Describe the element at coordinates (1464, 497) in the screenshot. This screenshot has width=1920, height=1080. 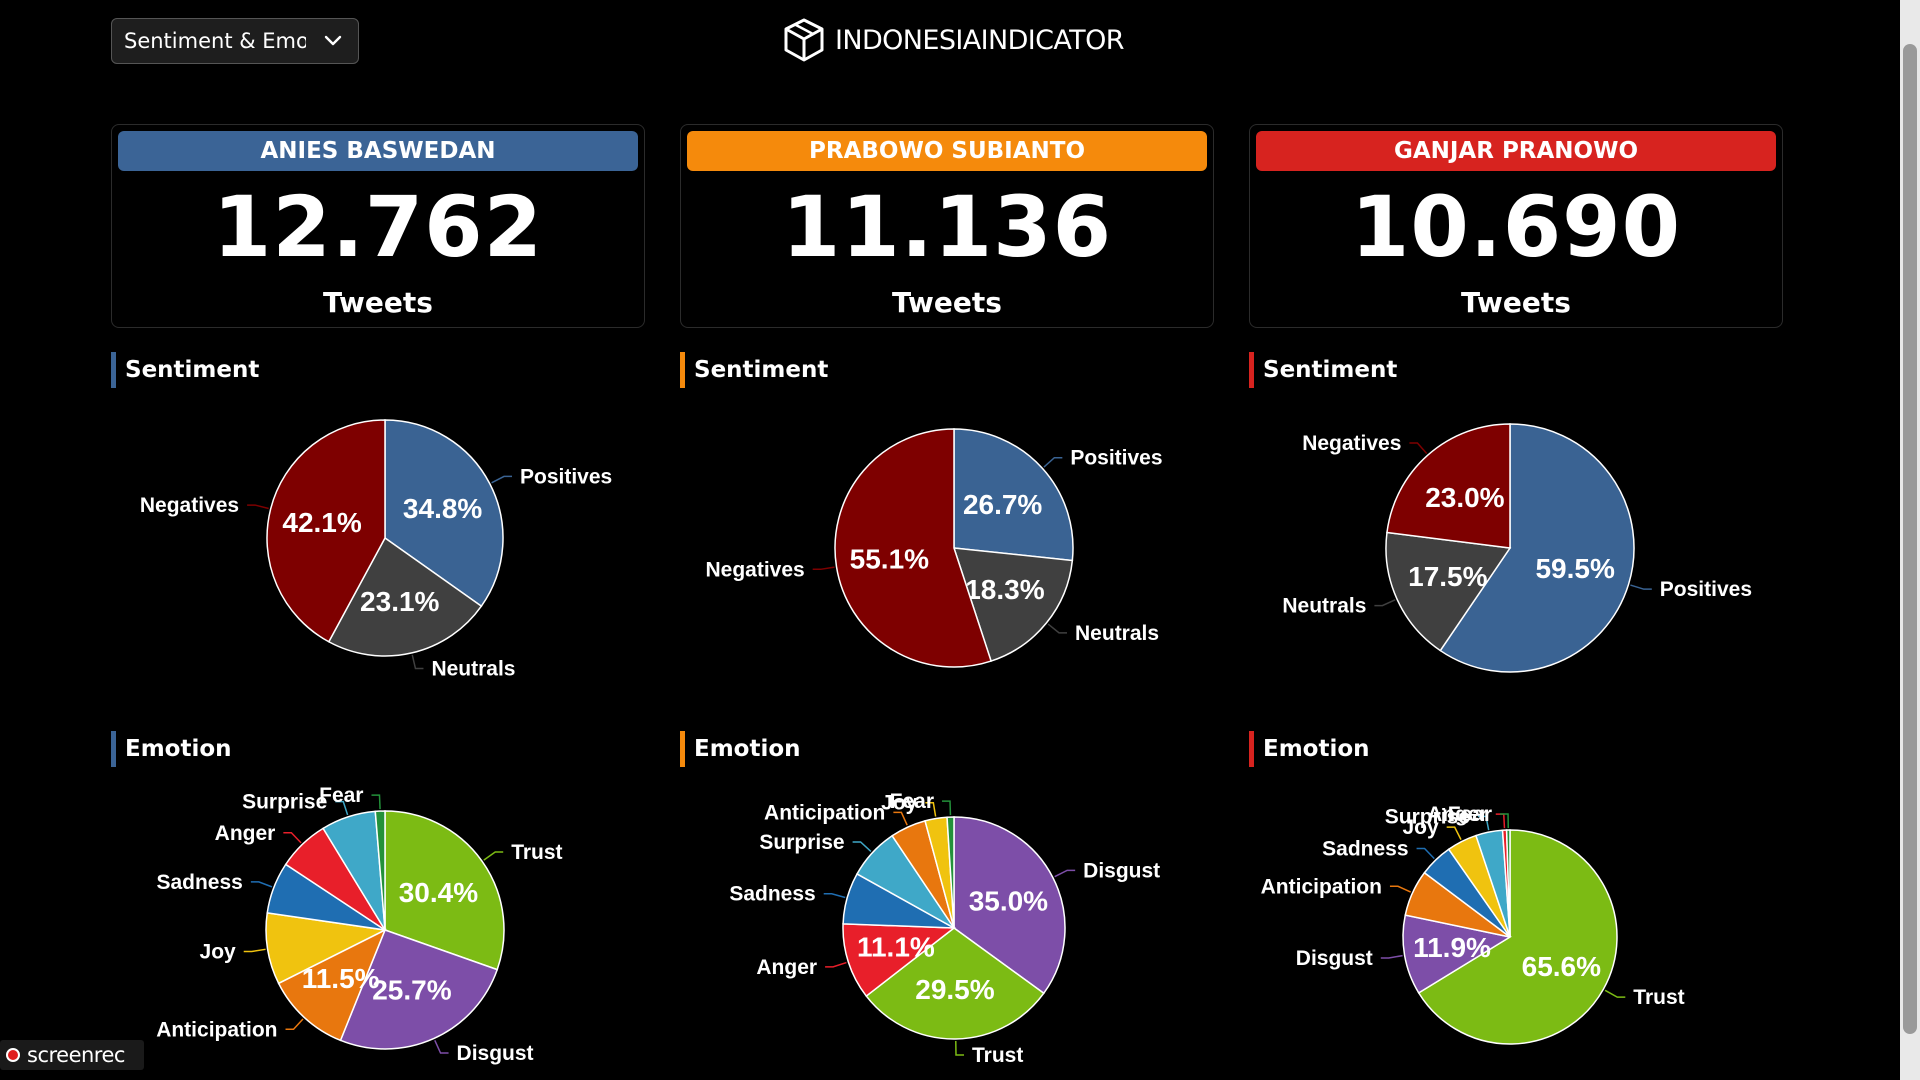
I see `slice-percent-negatives: 23.0%` at that location.